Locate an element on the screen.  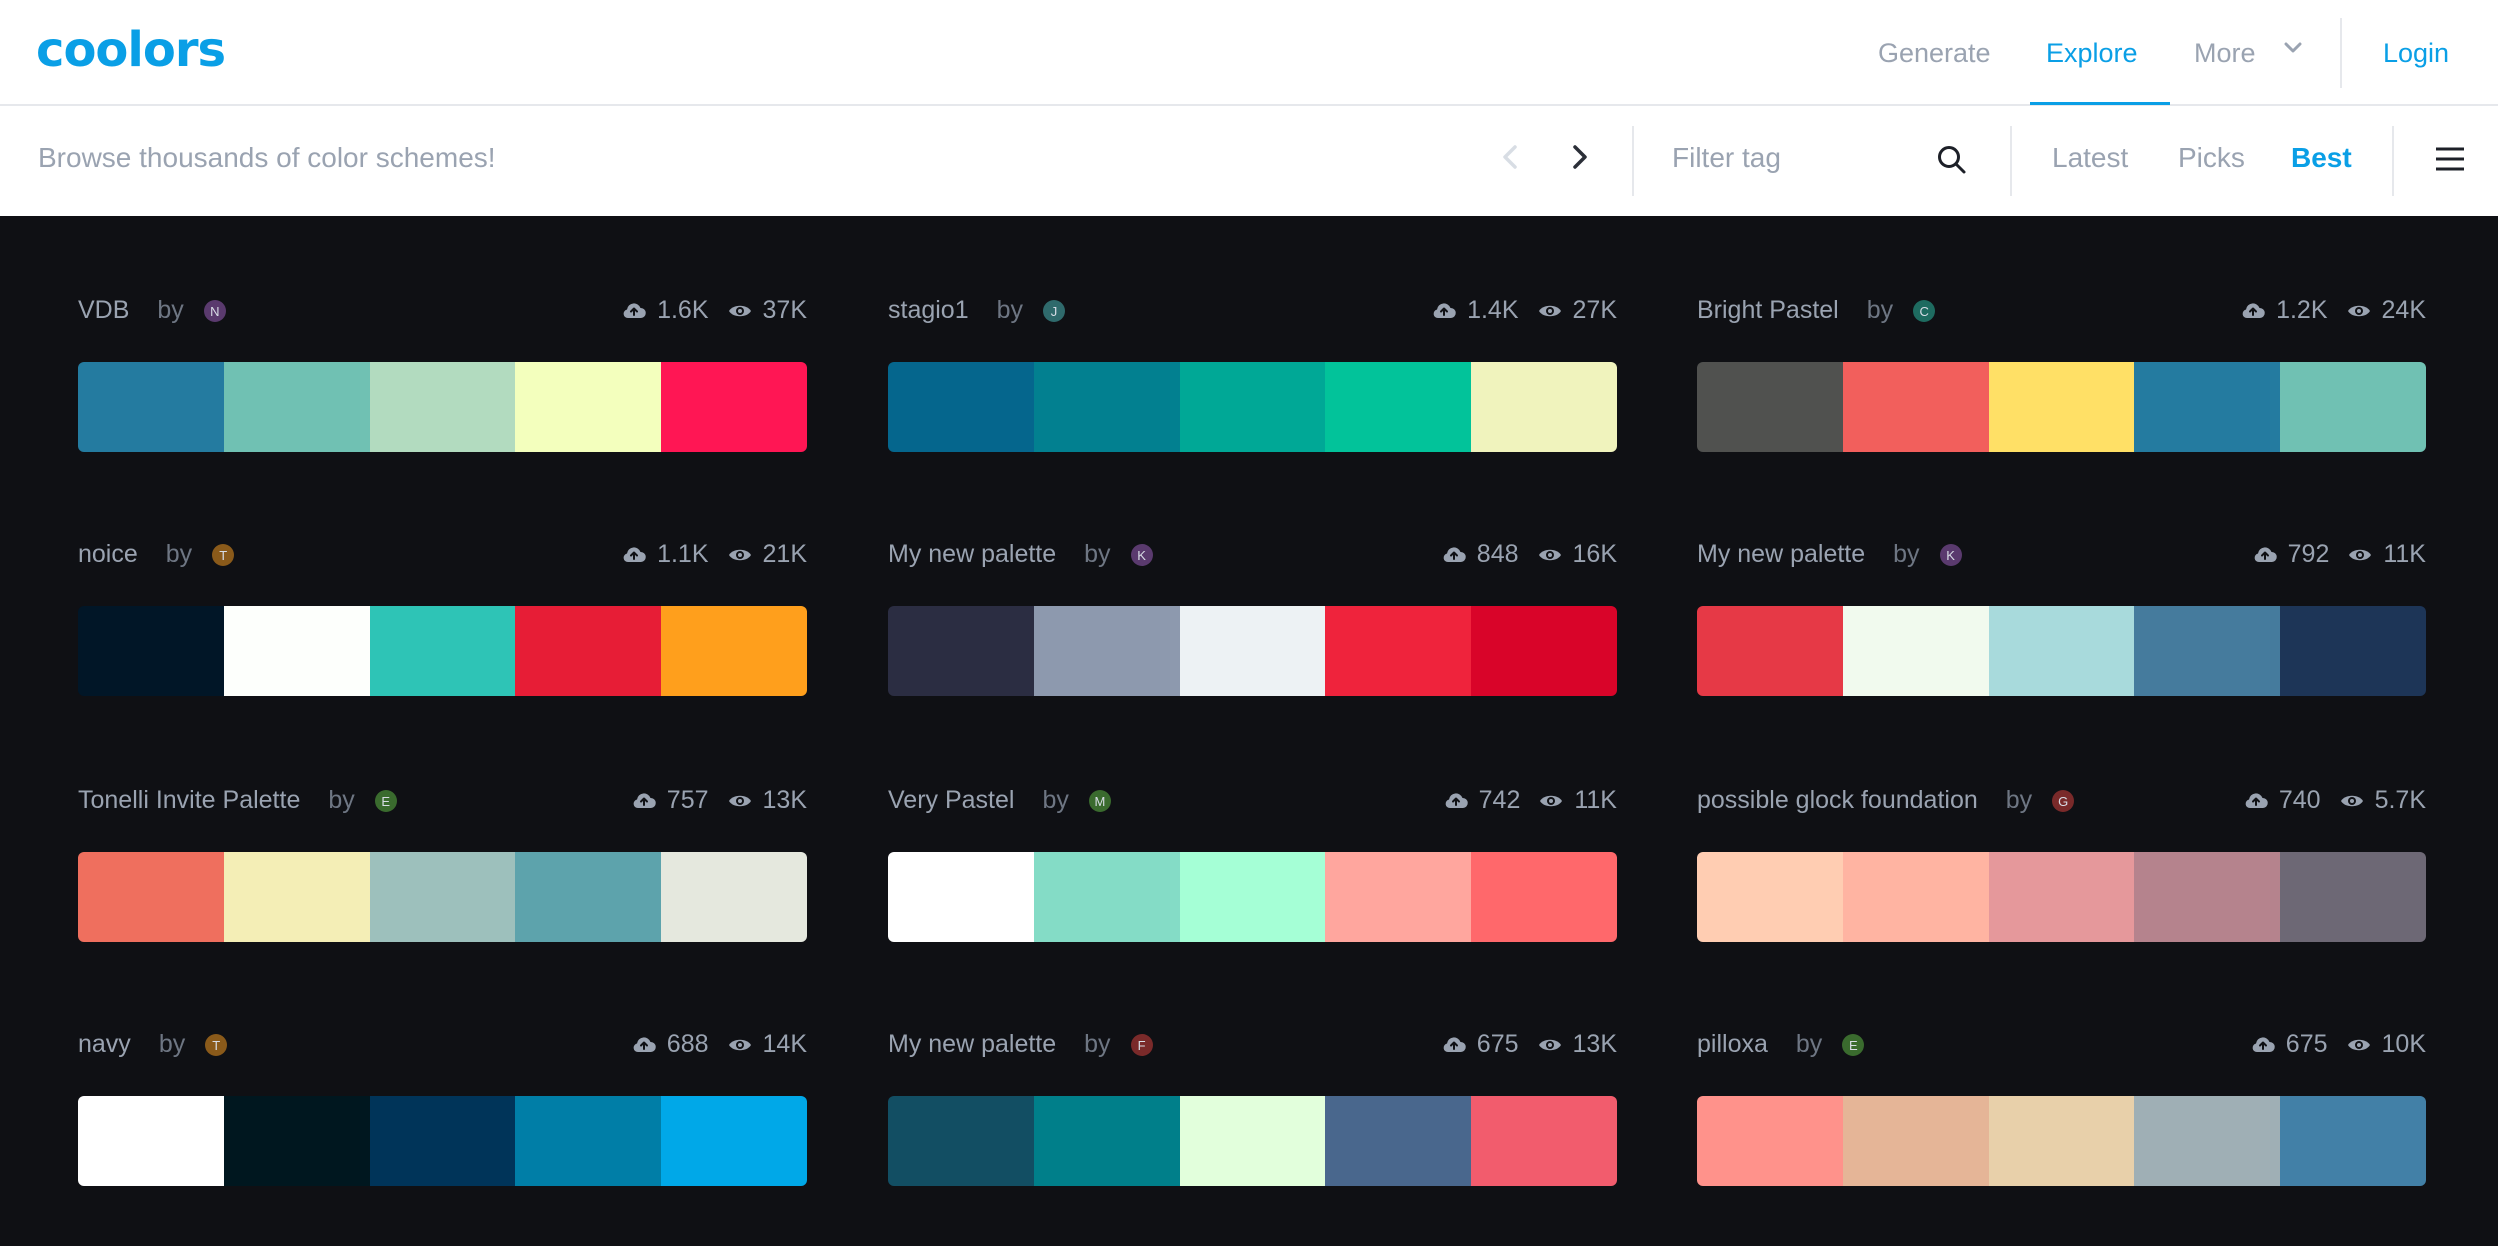
palette-card: navy by T 688 14K is located at coordinates (442, 1068).